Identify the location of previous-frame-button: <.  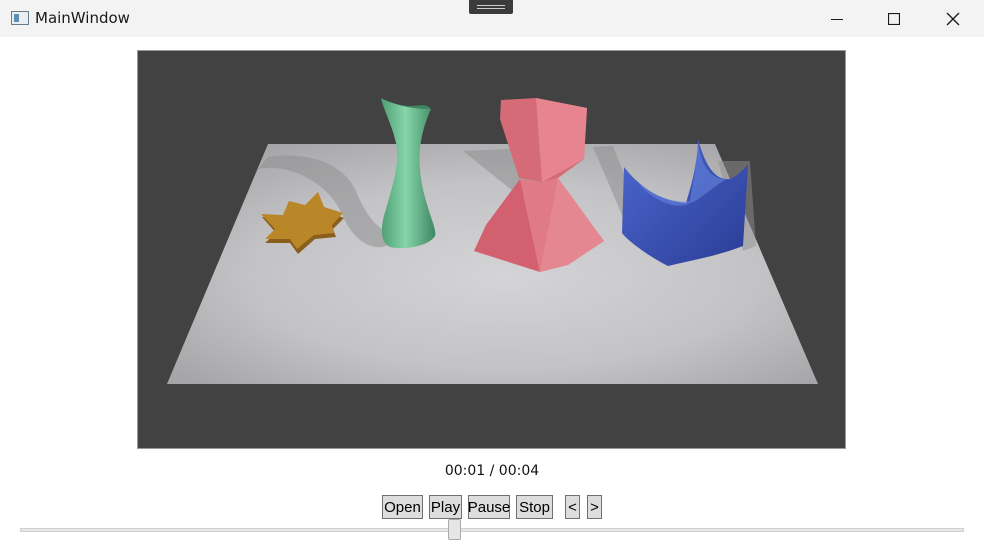
(572, 507).